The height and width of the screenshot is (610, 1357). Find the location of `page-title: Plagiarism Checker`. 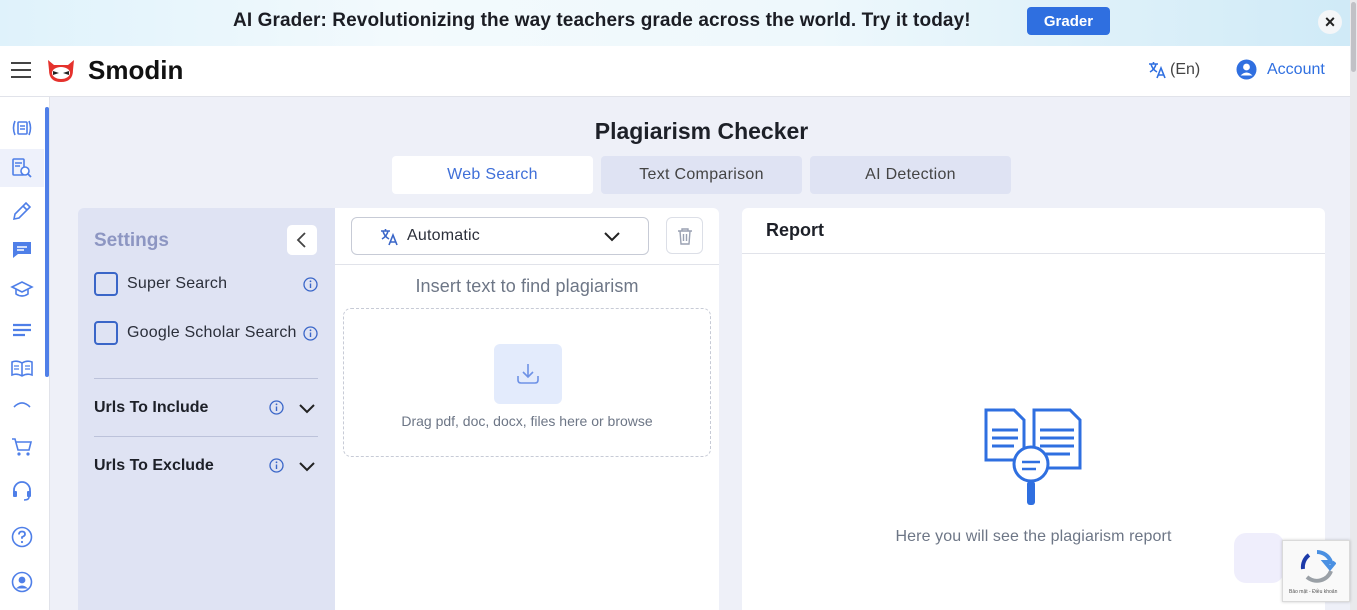

page-title: Plagiarism Checker is located at coordinates (701, 131).